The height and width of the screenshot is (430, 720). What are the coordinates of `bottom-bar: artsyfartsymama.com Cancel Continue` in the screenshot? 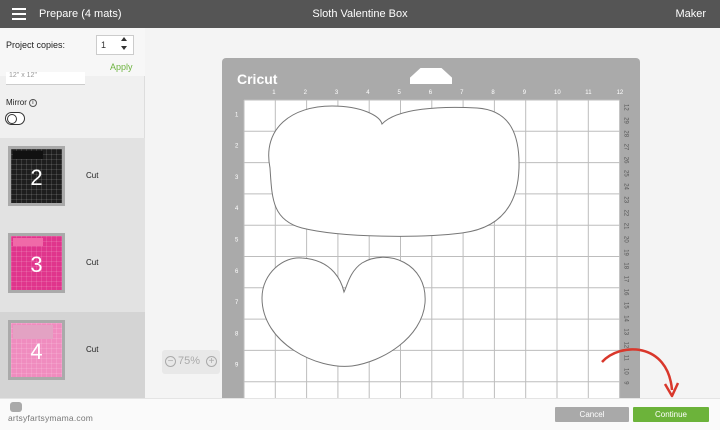 It's located at (360, 414).